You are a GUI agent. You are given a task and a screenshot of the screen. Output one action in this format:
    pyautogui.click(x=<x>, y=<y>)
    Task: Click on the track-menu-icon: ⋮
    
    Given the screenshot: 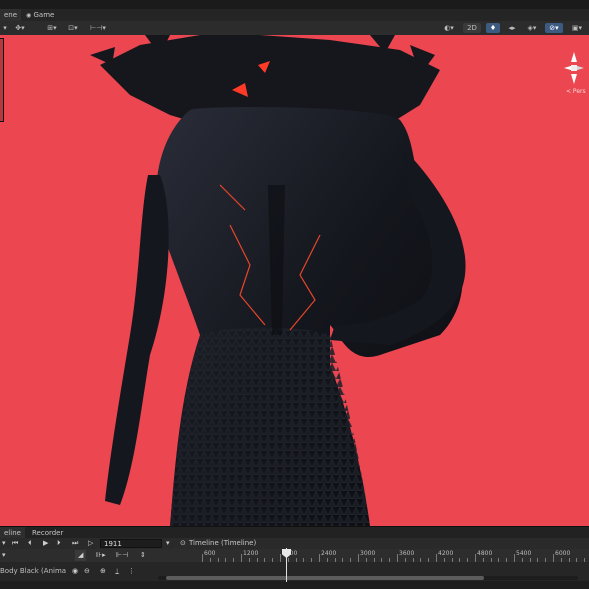 What is the action you would take?
    pyautogui.click(x=131, y=571)
    